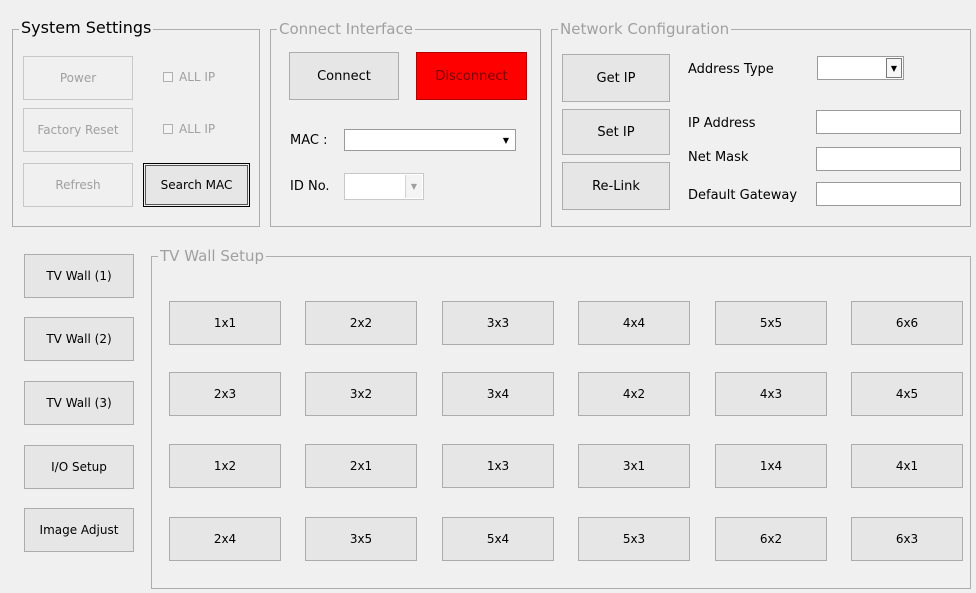  What do you see at coordinates (79, 530) in the screenshot?
I see `image-adjust-button: Image Adjust` at bounding box center [79, 530].